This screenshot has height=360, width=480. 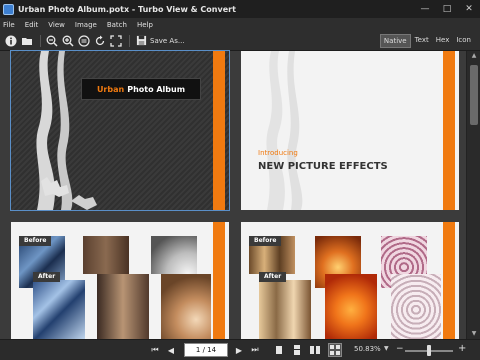 I want to click on single-page-layout-button, so click(x=279, y=350).